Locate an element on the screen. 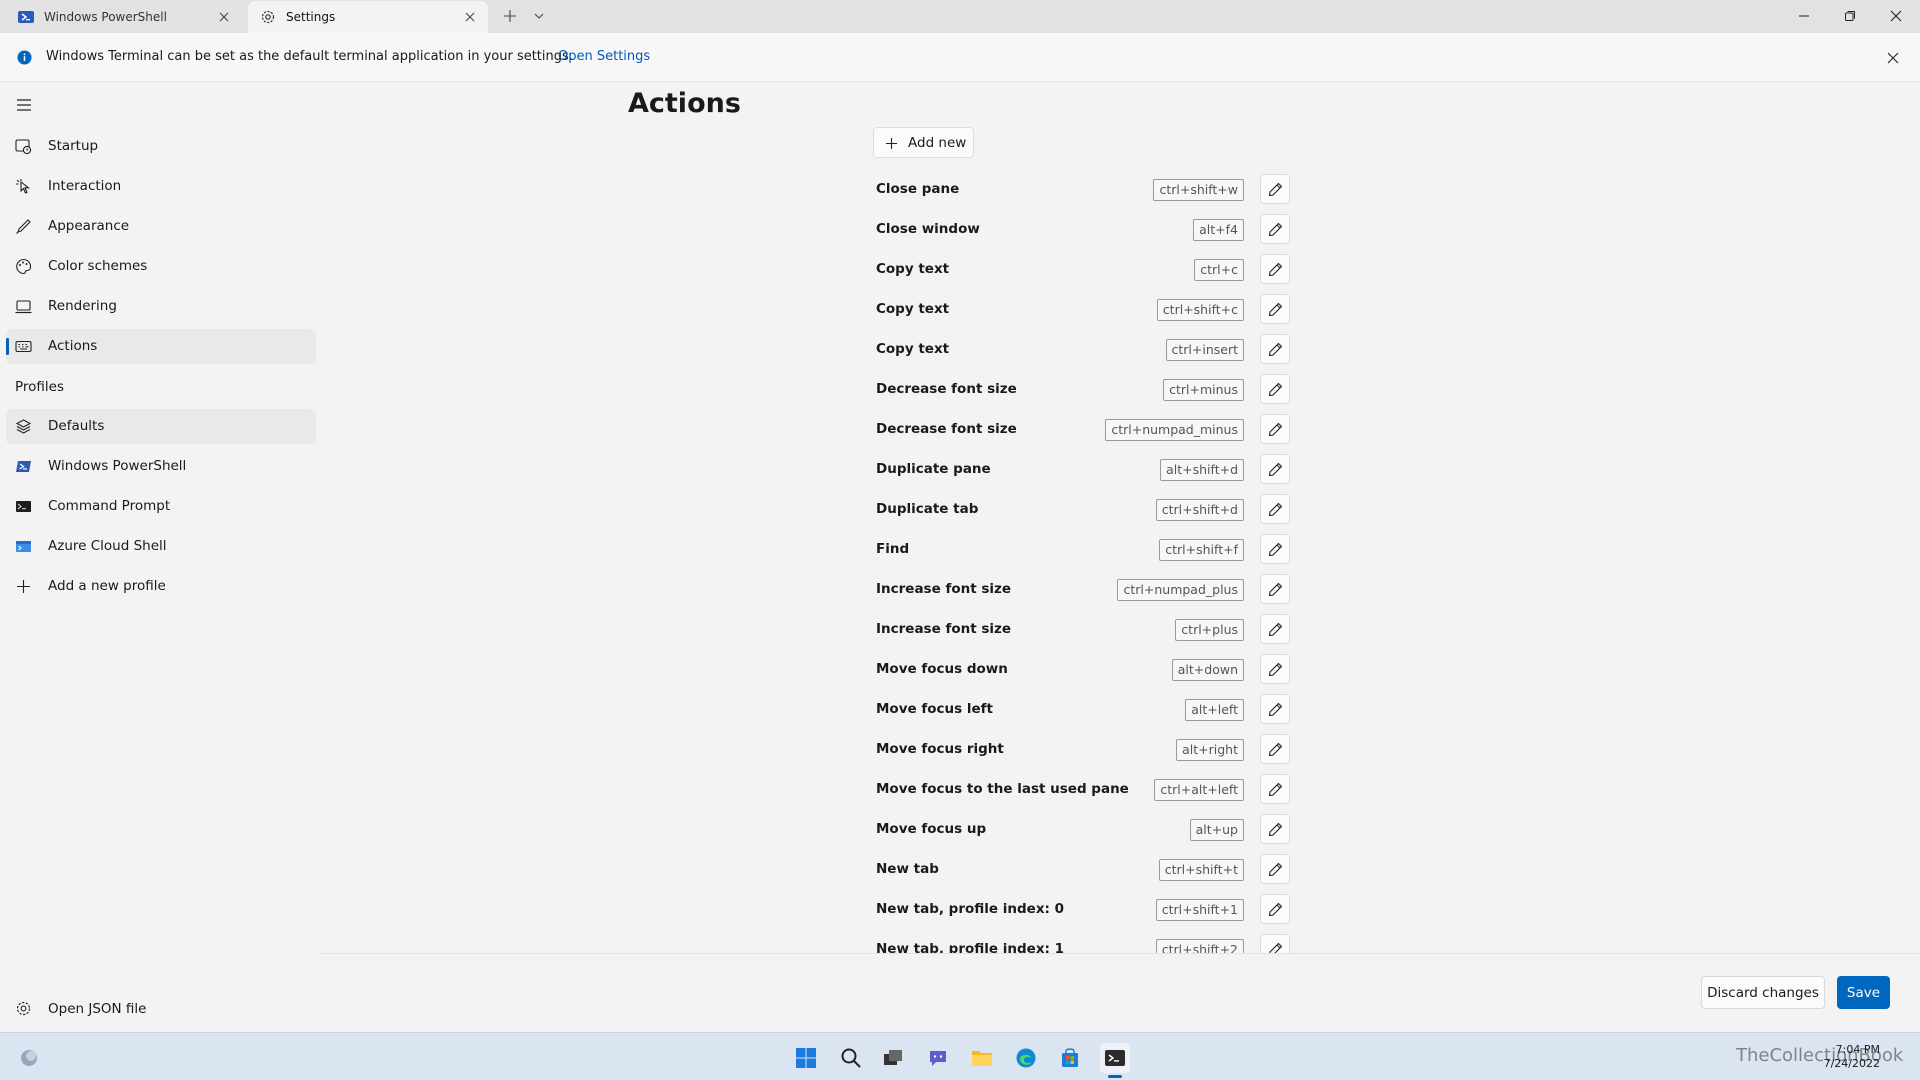 Image resolution: width=1920 pixels, height=1080 pixels. tab-dropdown-button is located at coordinates (539, 16).